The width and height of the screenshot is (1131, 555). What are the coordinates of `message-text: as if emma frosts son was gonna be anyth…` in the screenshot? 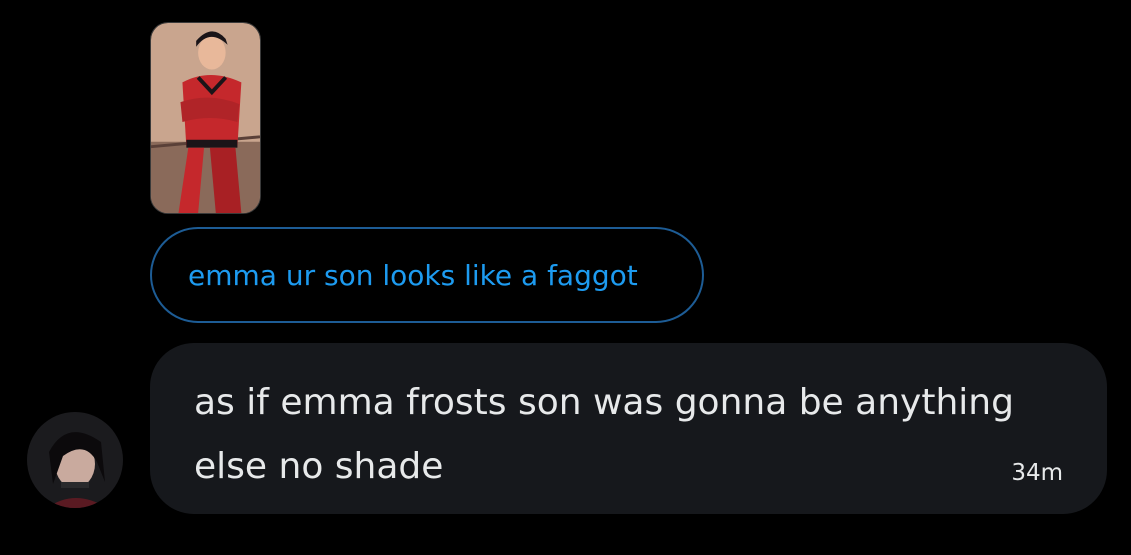 It's located at (604, 434).